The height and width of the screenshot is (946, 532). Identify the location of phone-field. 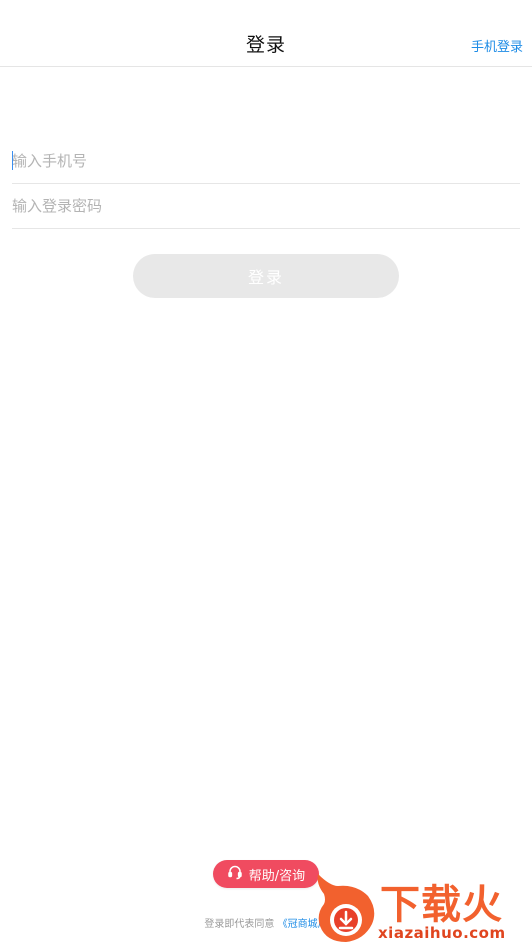
(266, 161).